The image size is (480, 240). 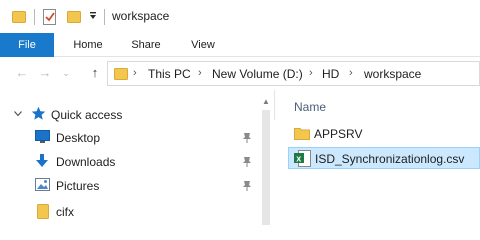 What do you see at coordinates (392, 74) in the screenshot?
I see `breadcrumb-workspace: workspace` at bounding box center [392, 74].